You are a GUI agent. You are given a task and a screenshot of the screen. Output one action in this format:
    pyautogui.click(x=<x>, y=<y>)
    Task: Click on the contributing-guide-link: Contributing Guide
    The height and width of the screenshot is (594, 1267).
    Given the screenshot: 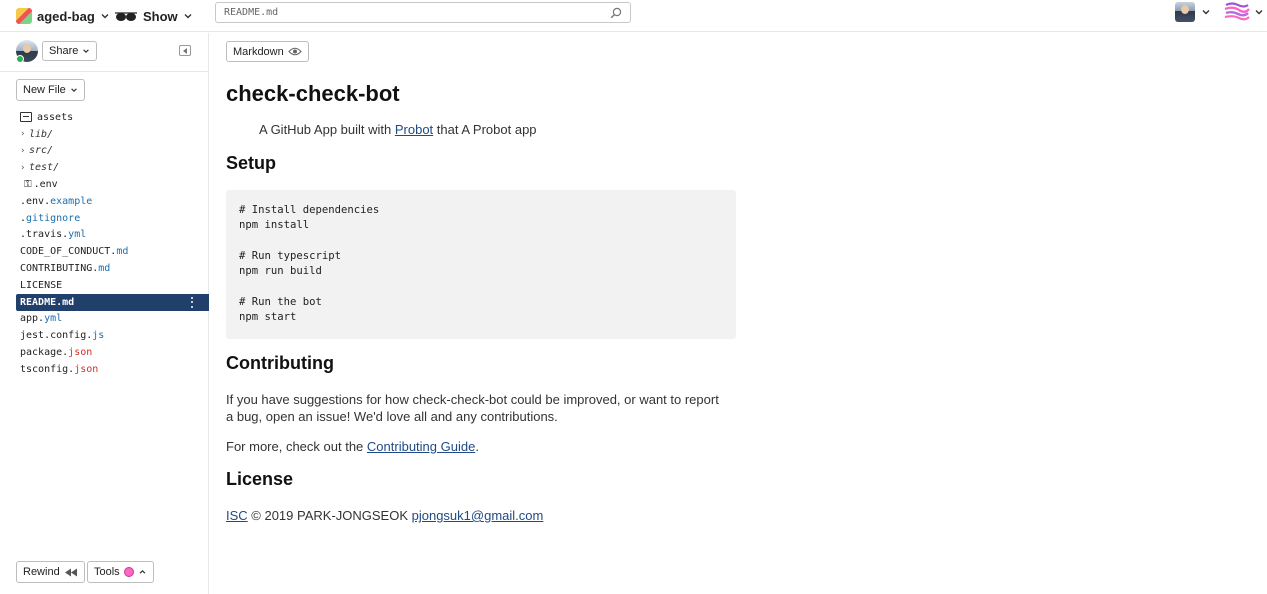 What is the action you would take?
    pyautogui.click(x=421, y=446)
    